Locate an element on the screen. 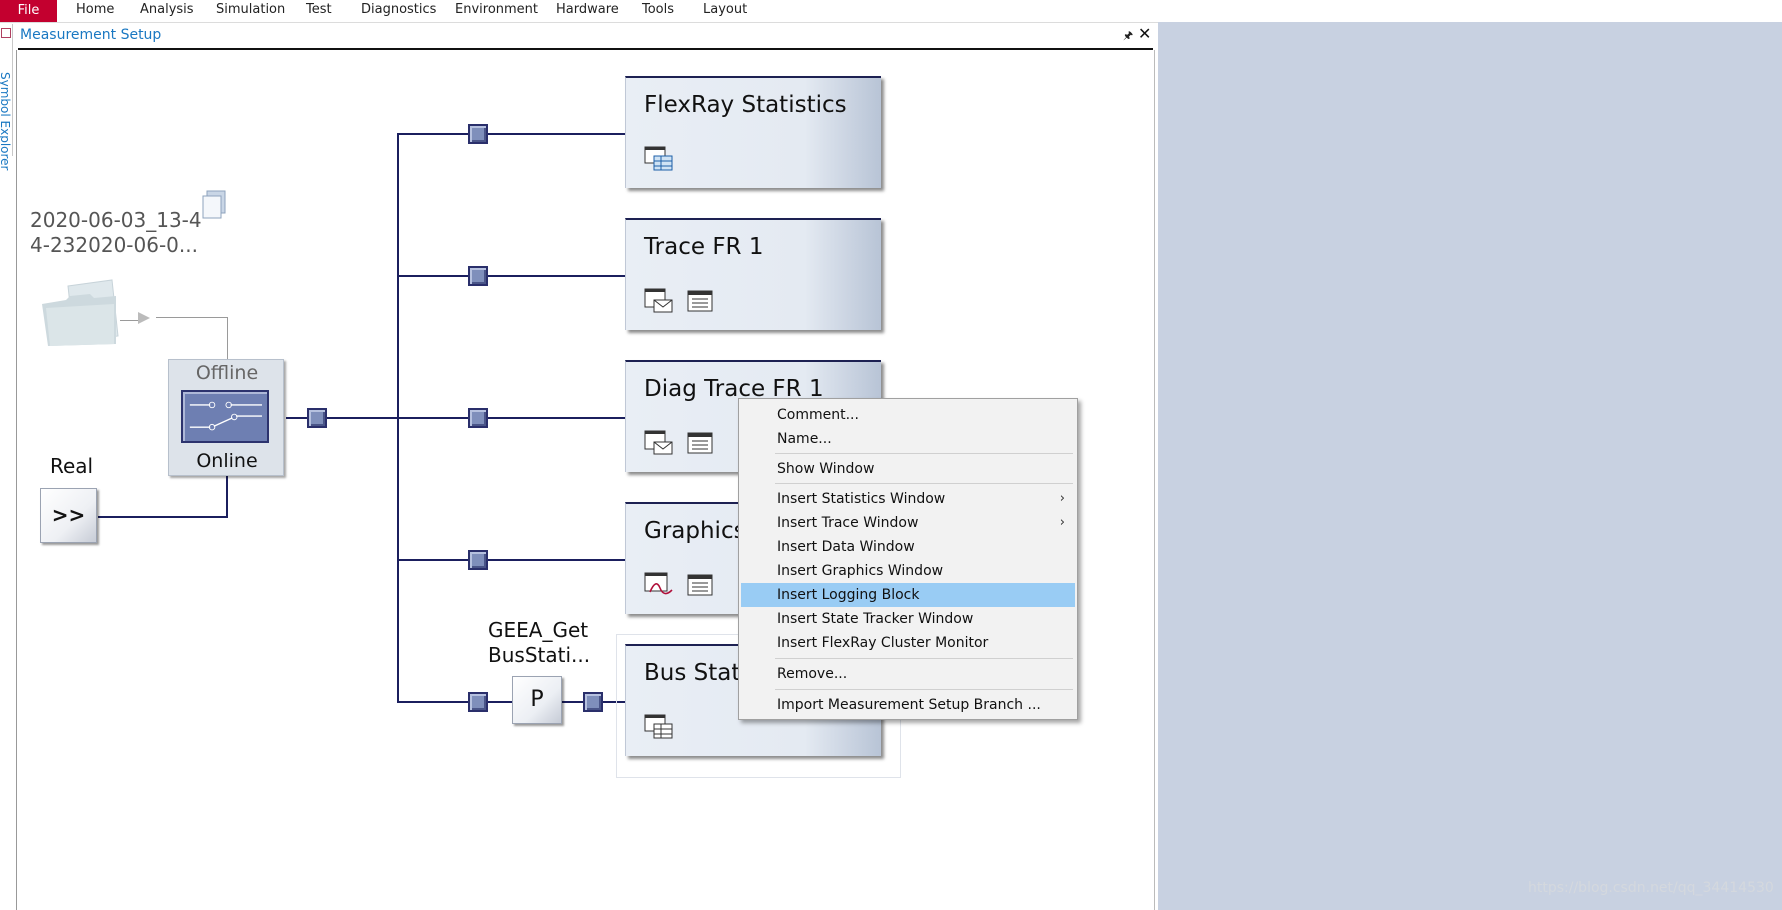  switch-icon is located at coordinates (225, 416).